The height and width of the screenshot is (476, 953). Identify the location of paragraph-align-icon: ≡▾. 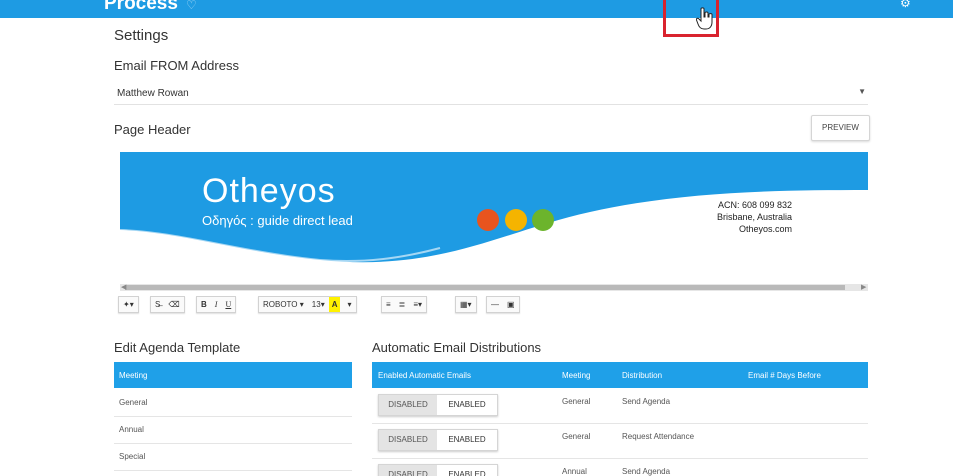
(417, 304).